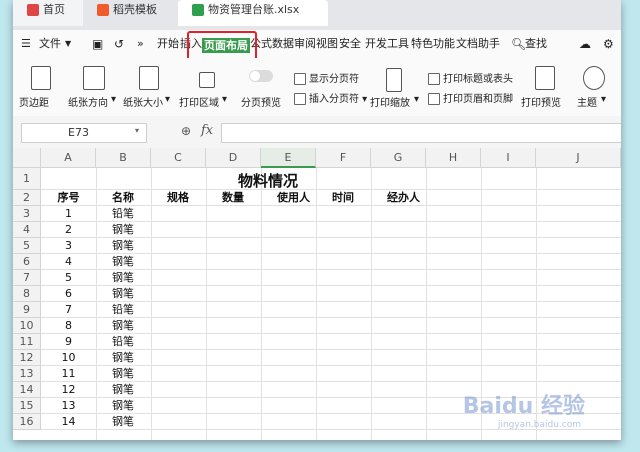 The width and height of the screenshot is (640, 452). Describe the element at coordinates (350, 44) in the screenshot. I see `menu-security: 安全` at that location.